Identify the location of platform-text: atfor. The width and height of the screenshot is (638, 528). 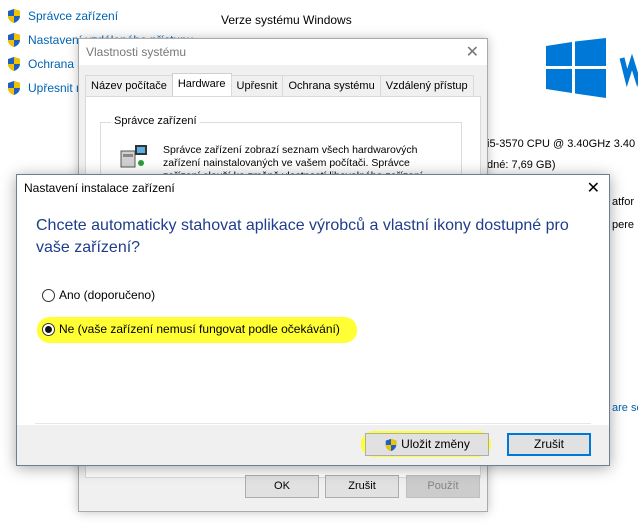
(623, 202).